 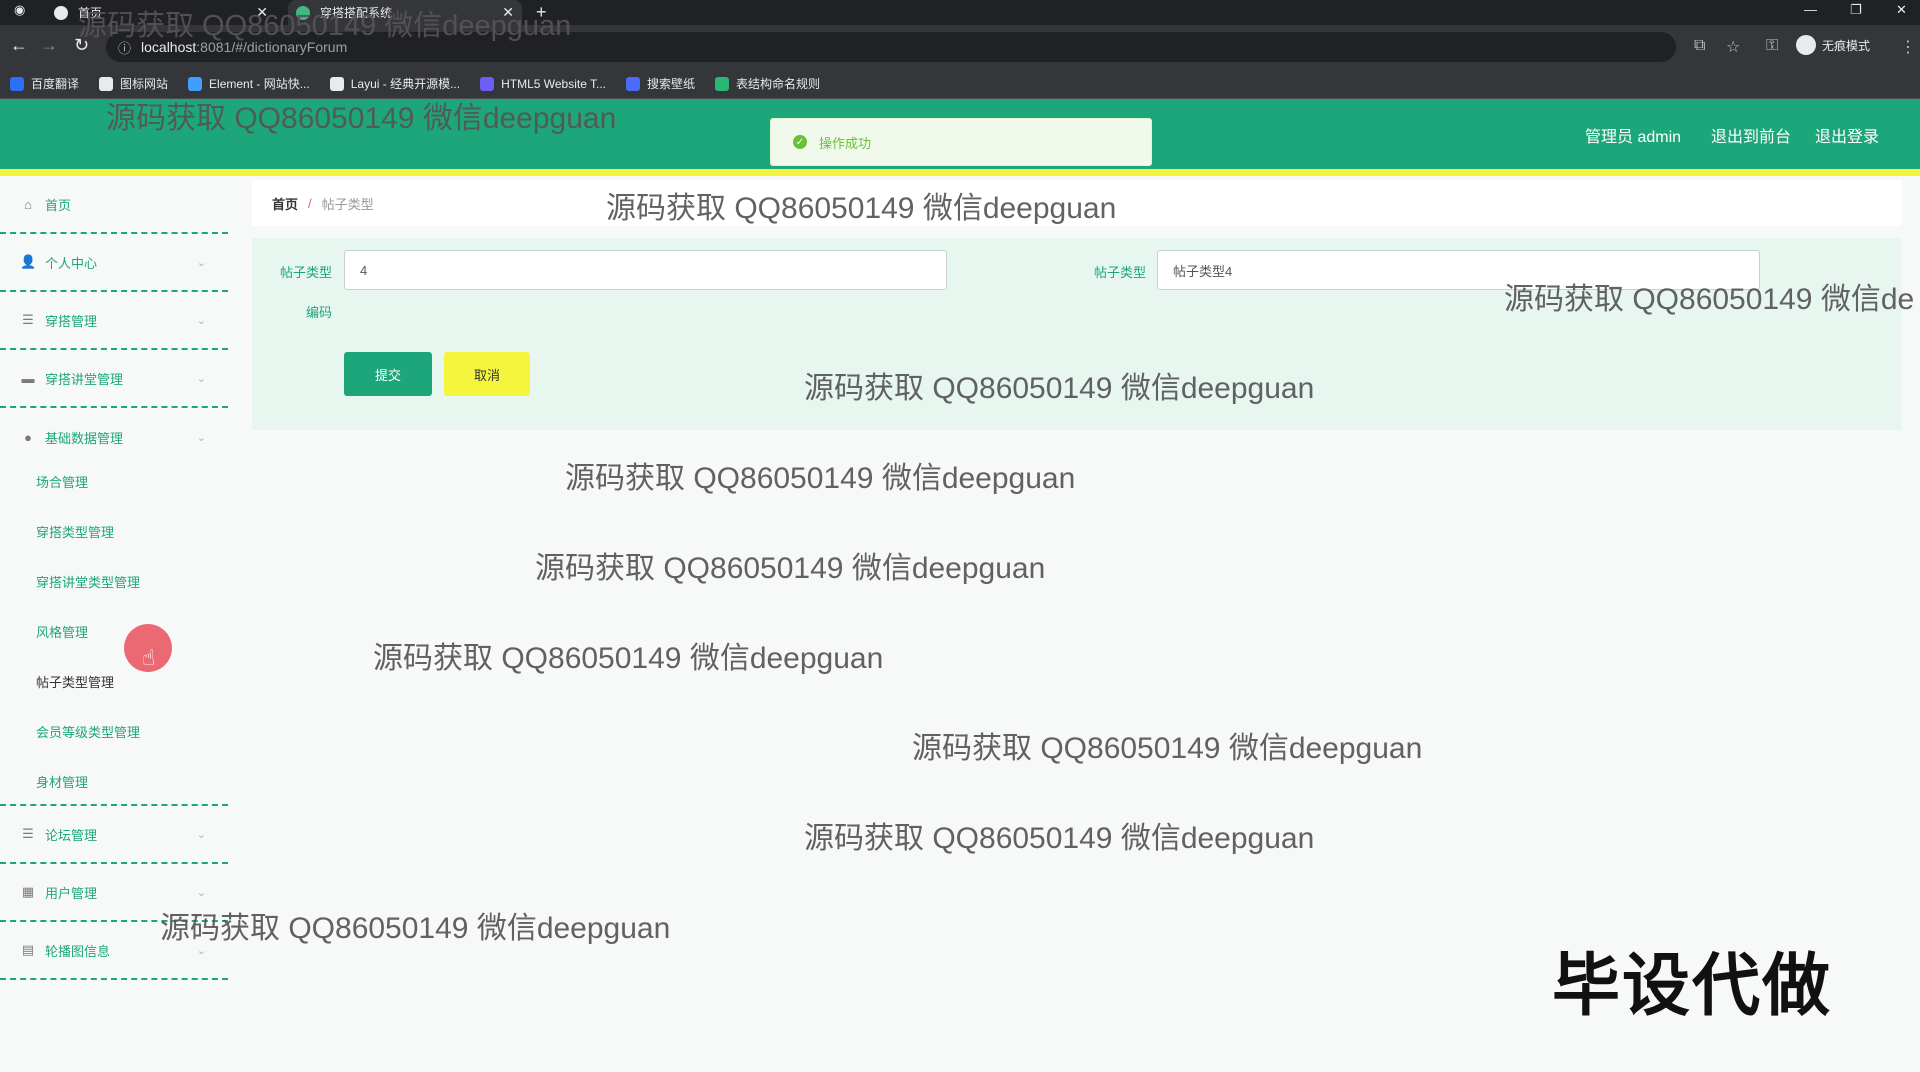 I want to click on watermark: 源码获取 QQ86050149 微信de, so click(x=1709, y=299).